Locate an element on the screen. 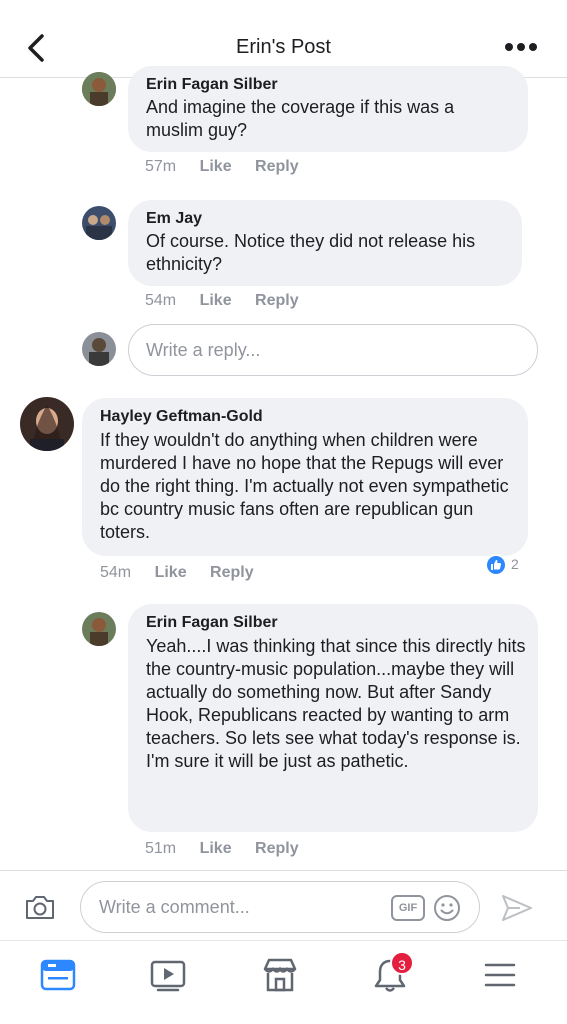 The image size is (567, 1024). camera-icon is located at coordinates (40, 907).